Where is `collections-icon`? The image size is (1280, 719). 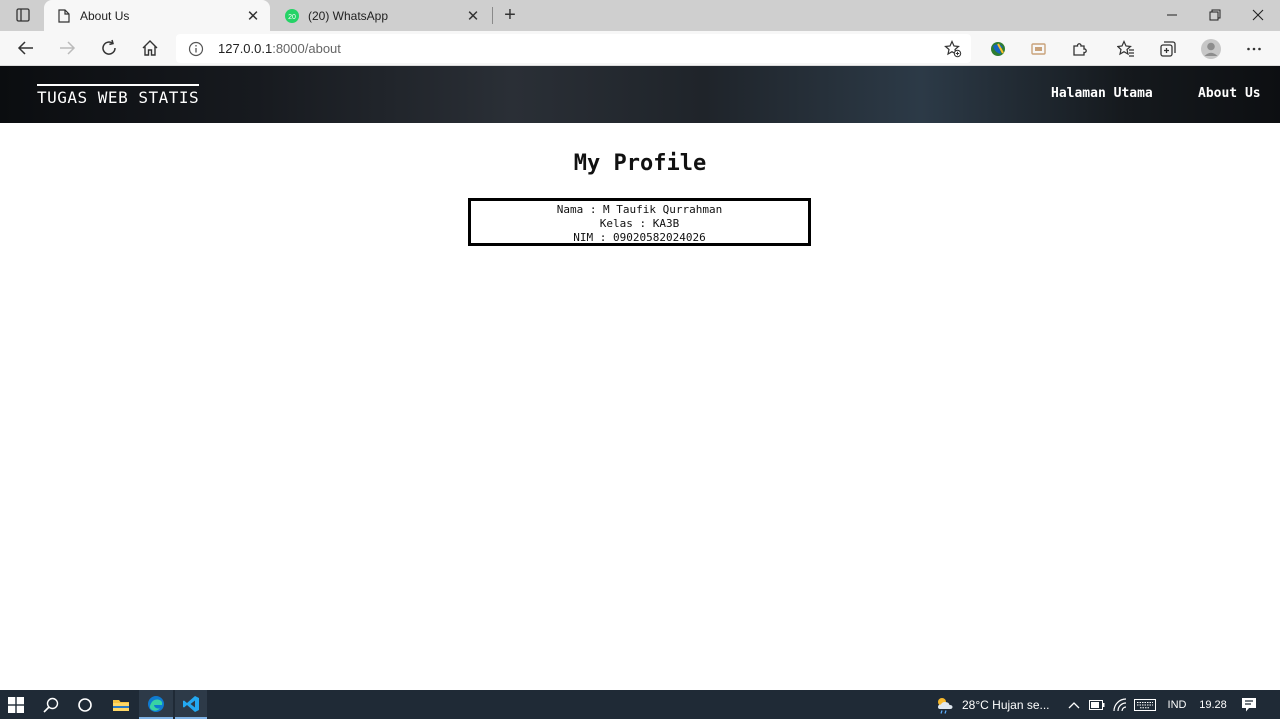
collections-icon is located at coordinates (1168, 49).